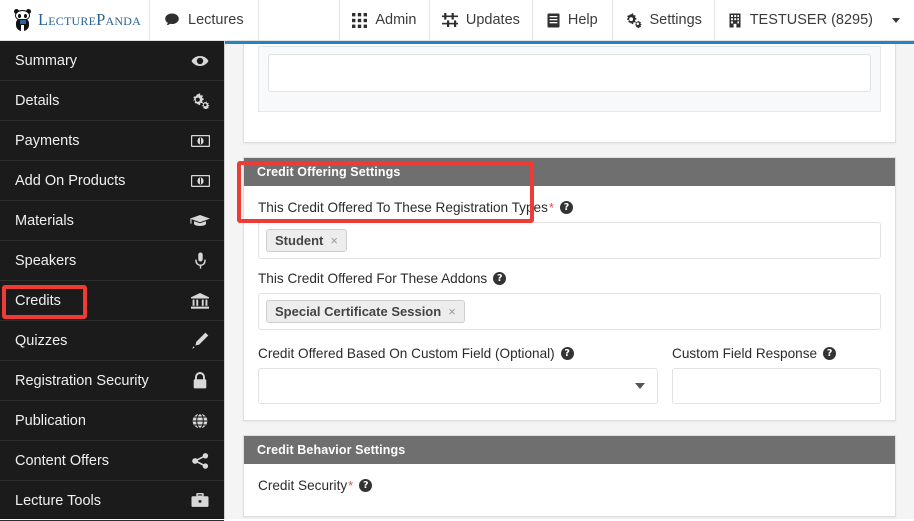 This screenshot has height=521, width=914. Describe the element at coordinates (569, 485) in the screenshot. I see `credit-security-label: Credit Security * ?` at that location.